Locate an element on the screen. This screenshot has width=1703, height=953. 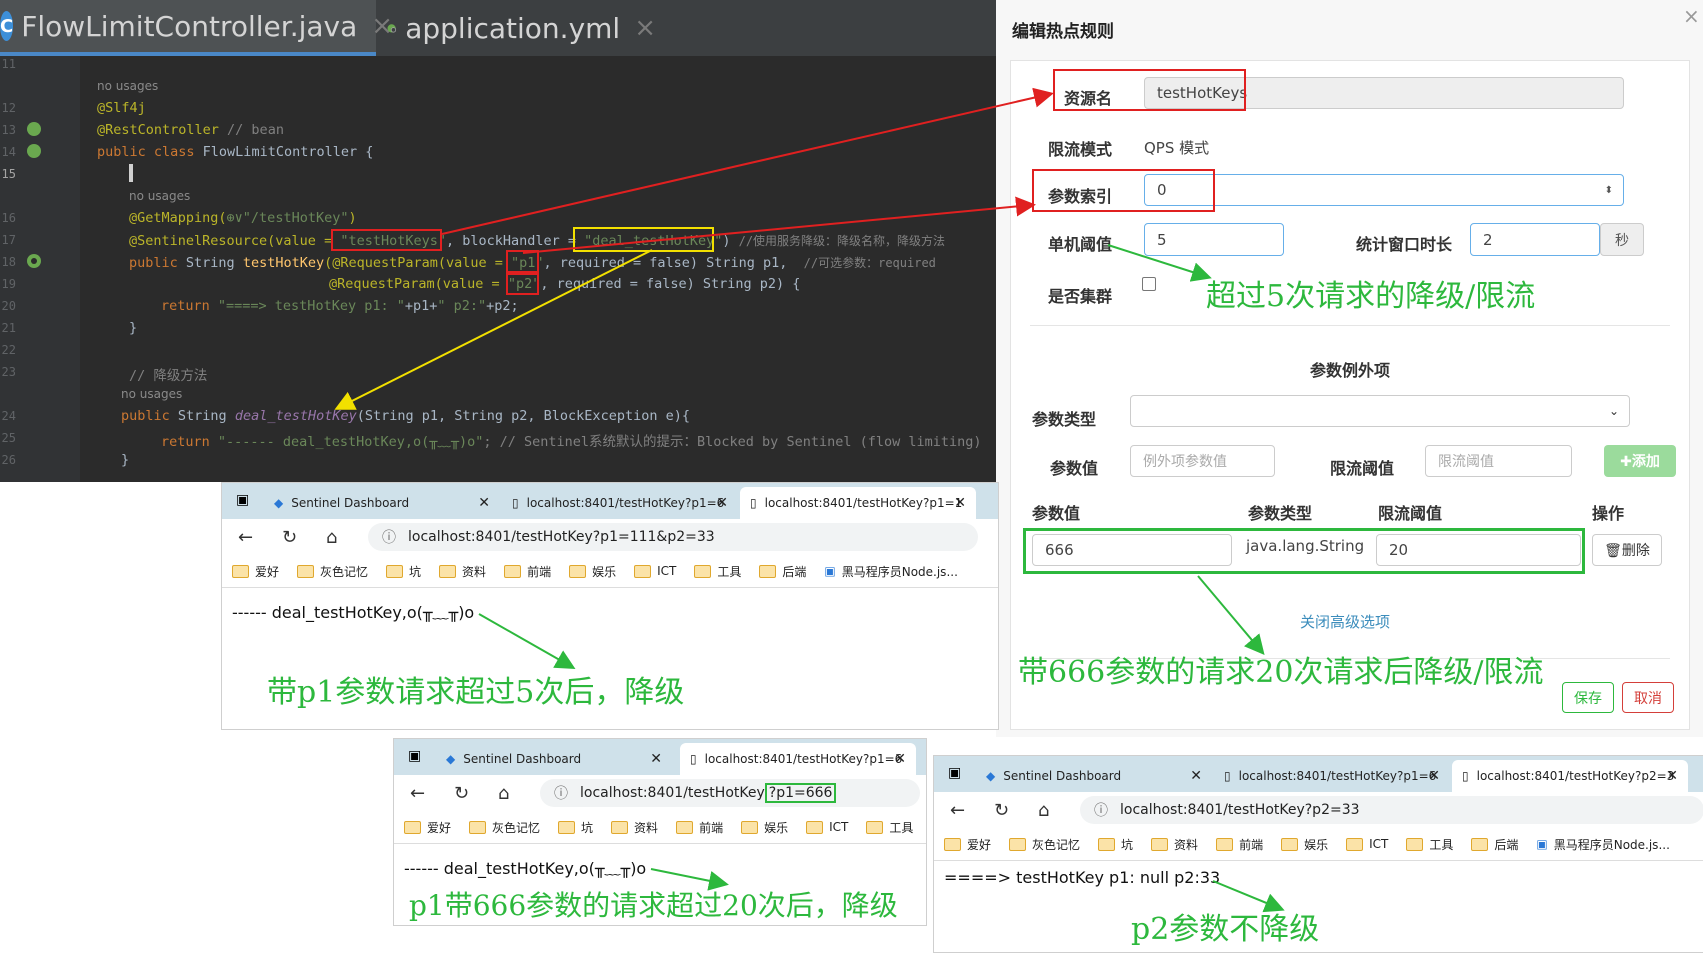
arrow-block-handler is located at coordinates (493, 329).